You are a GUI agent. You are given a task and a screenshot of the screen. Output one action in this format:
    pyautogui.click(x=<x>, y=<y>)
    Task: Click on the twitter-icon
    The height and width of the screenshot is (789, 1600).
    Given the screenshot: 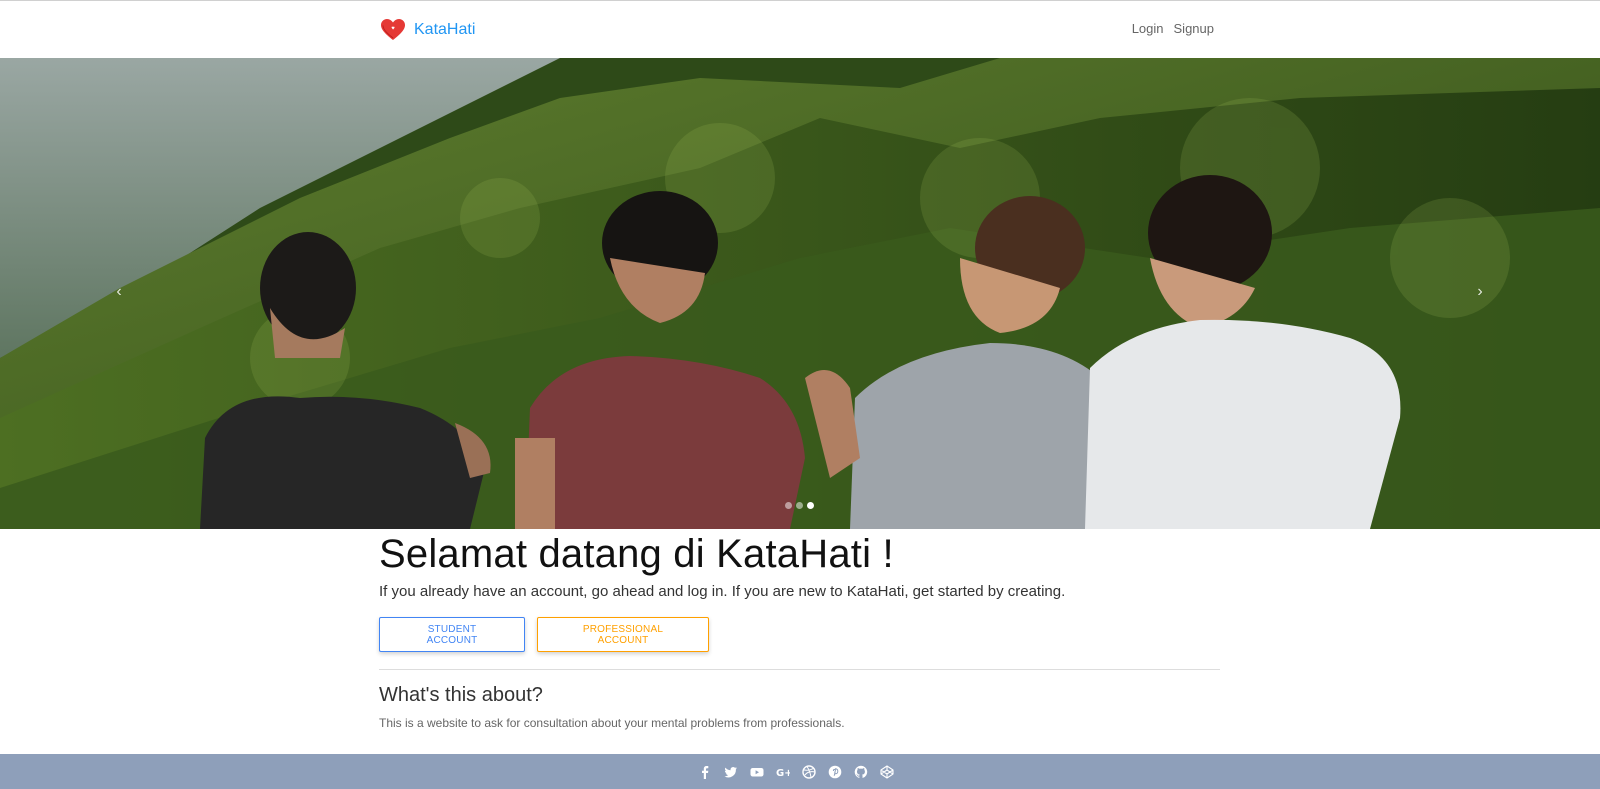 What is the action you would take?
    pyautogui.click(x=731, y=772)
    